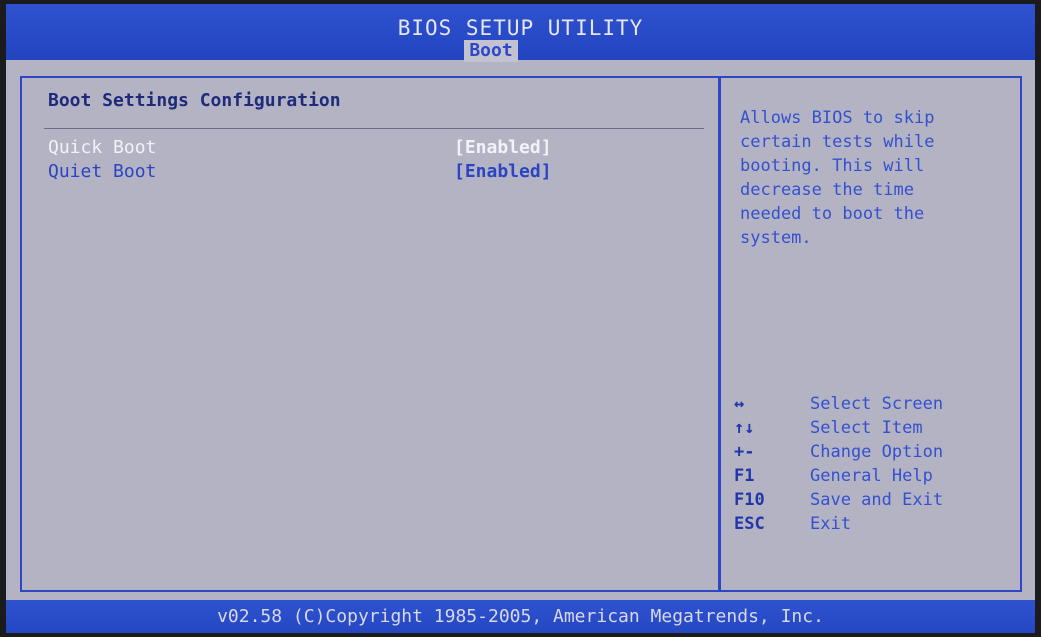  I want to click on key-legend-item: ↔ Select Screen, so click(874, 404).